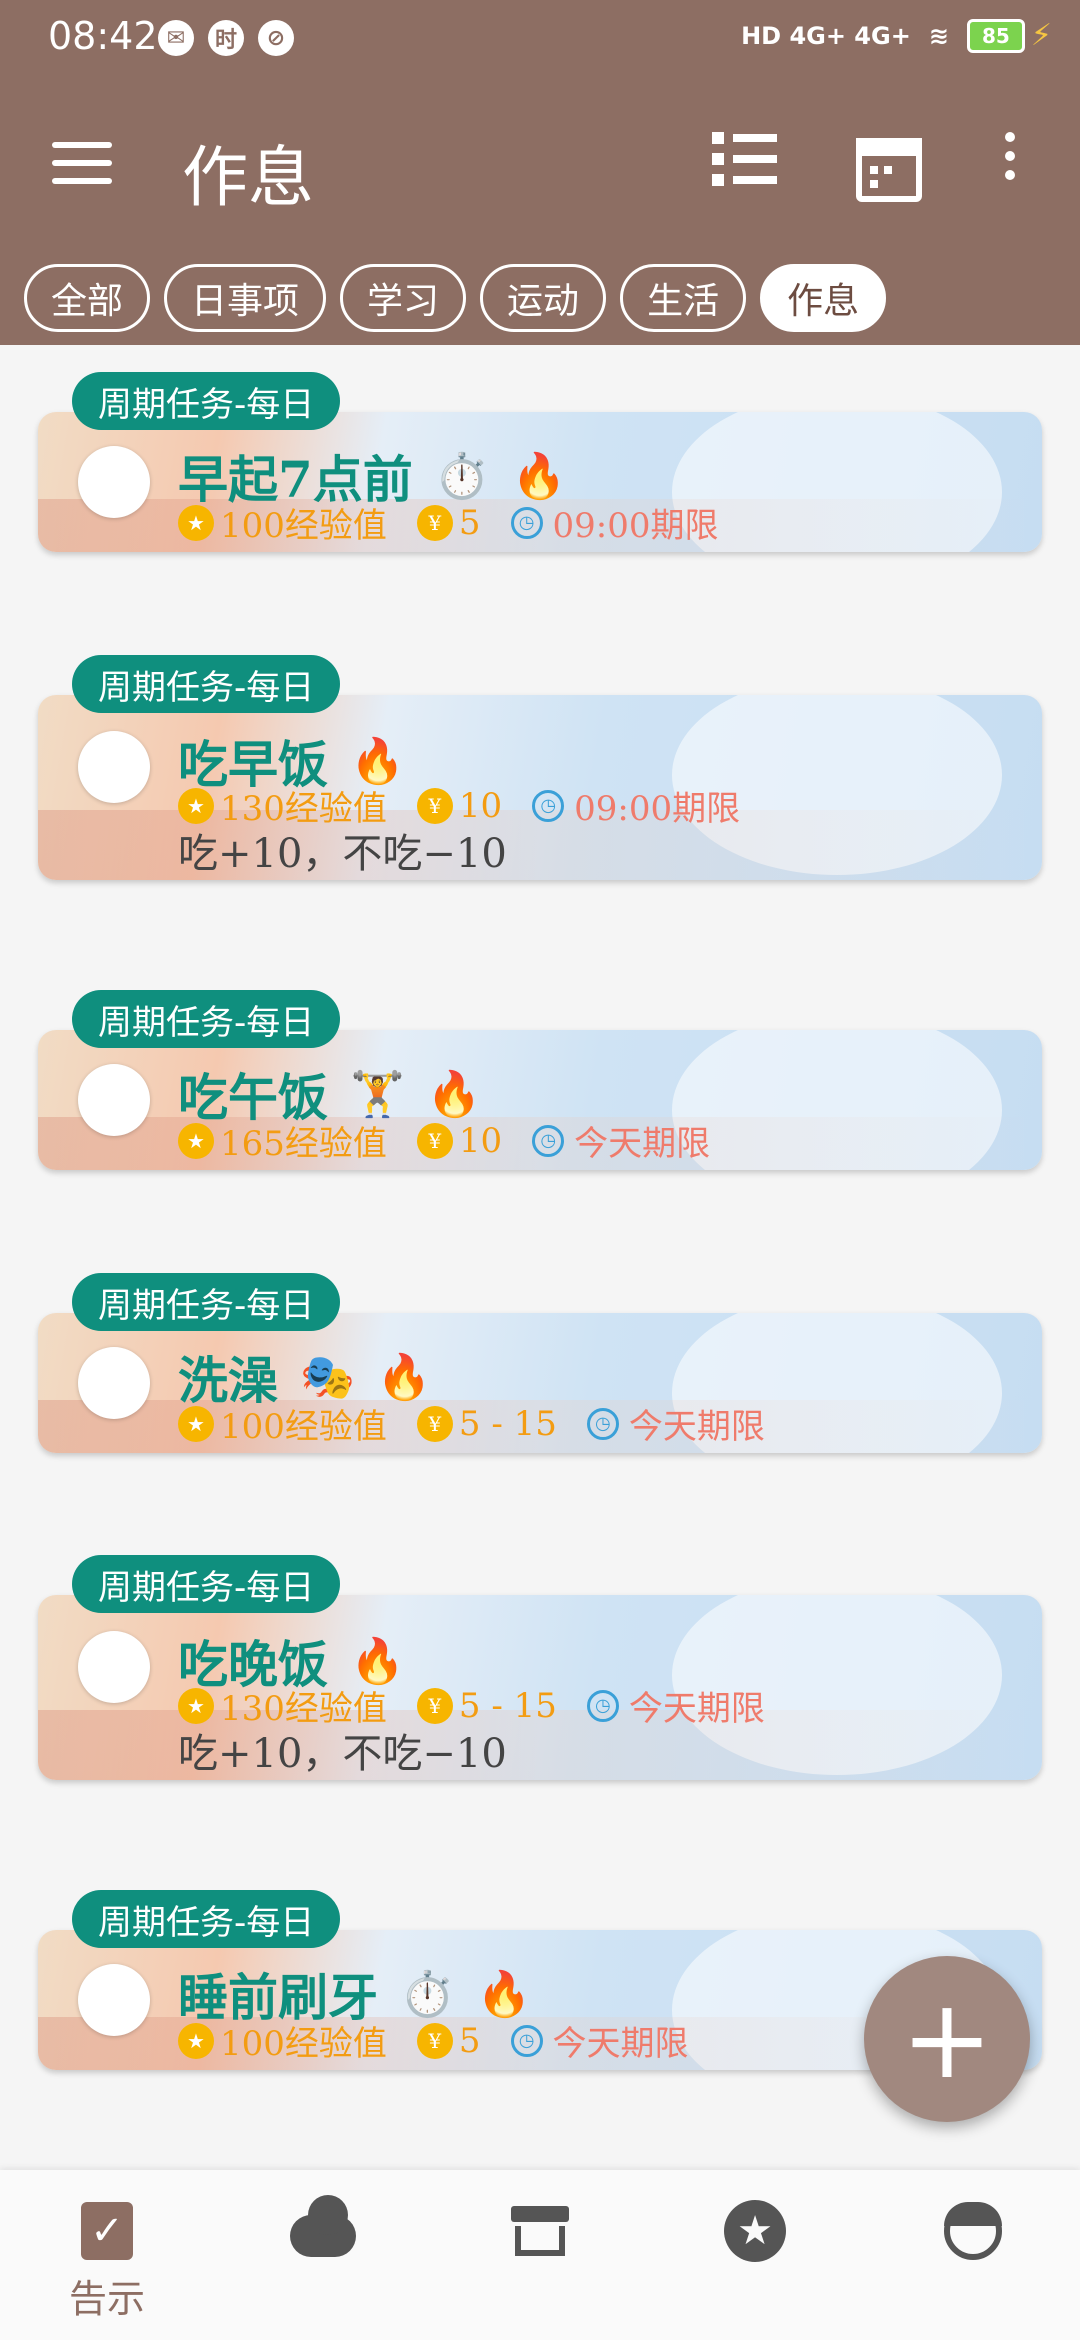  I want to click on wechat-icon: ✉, so click(176, 38).